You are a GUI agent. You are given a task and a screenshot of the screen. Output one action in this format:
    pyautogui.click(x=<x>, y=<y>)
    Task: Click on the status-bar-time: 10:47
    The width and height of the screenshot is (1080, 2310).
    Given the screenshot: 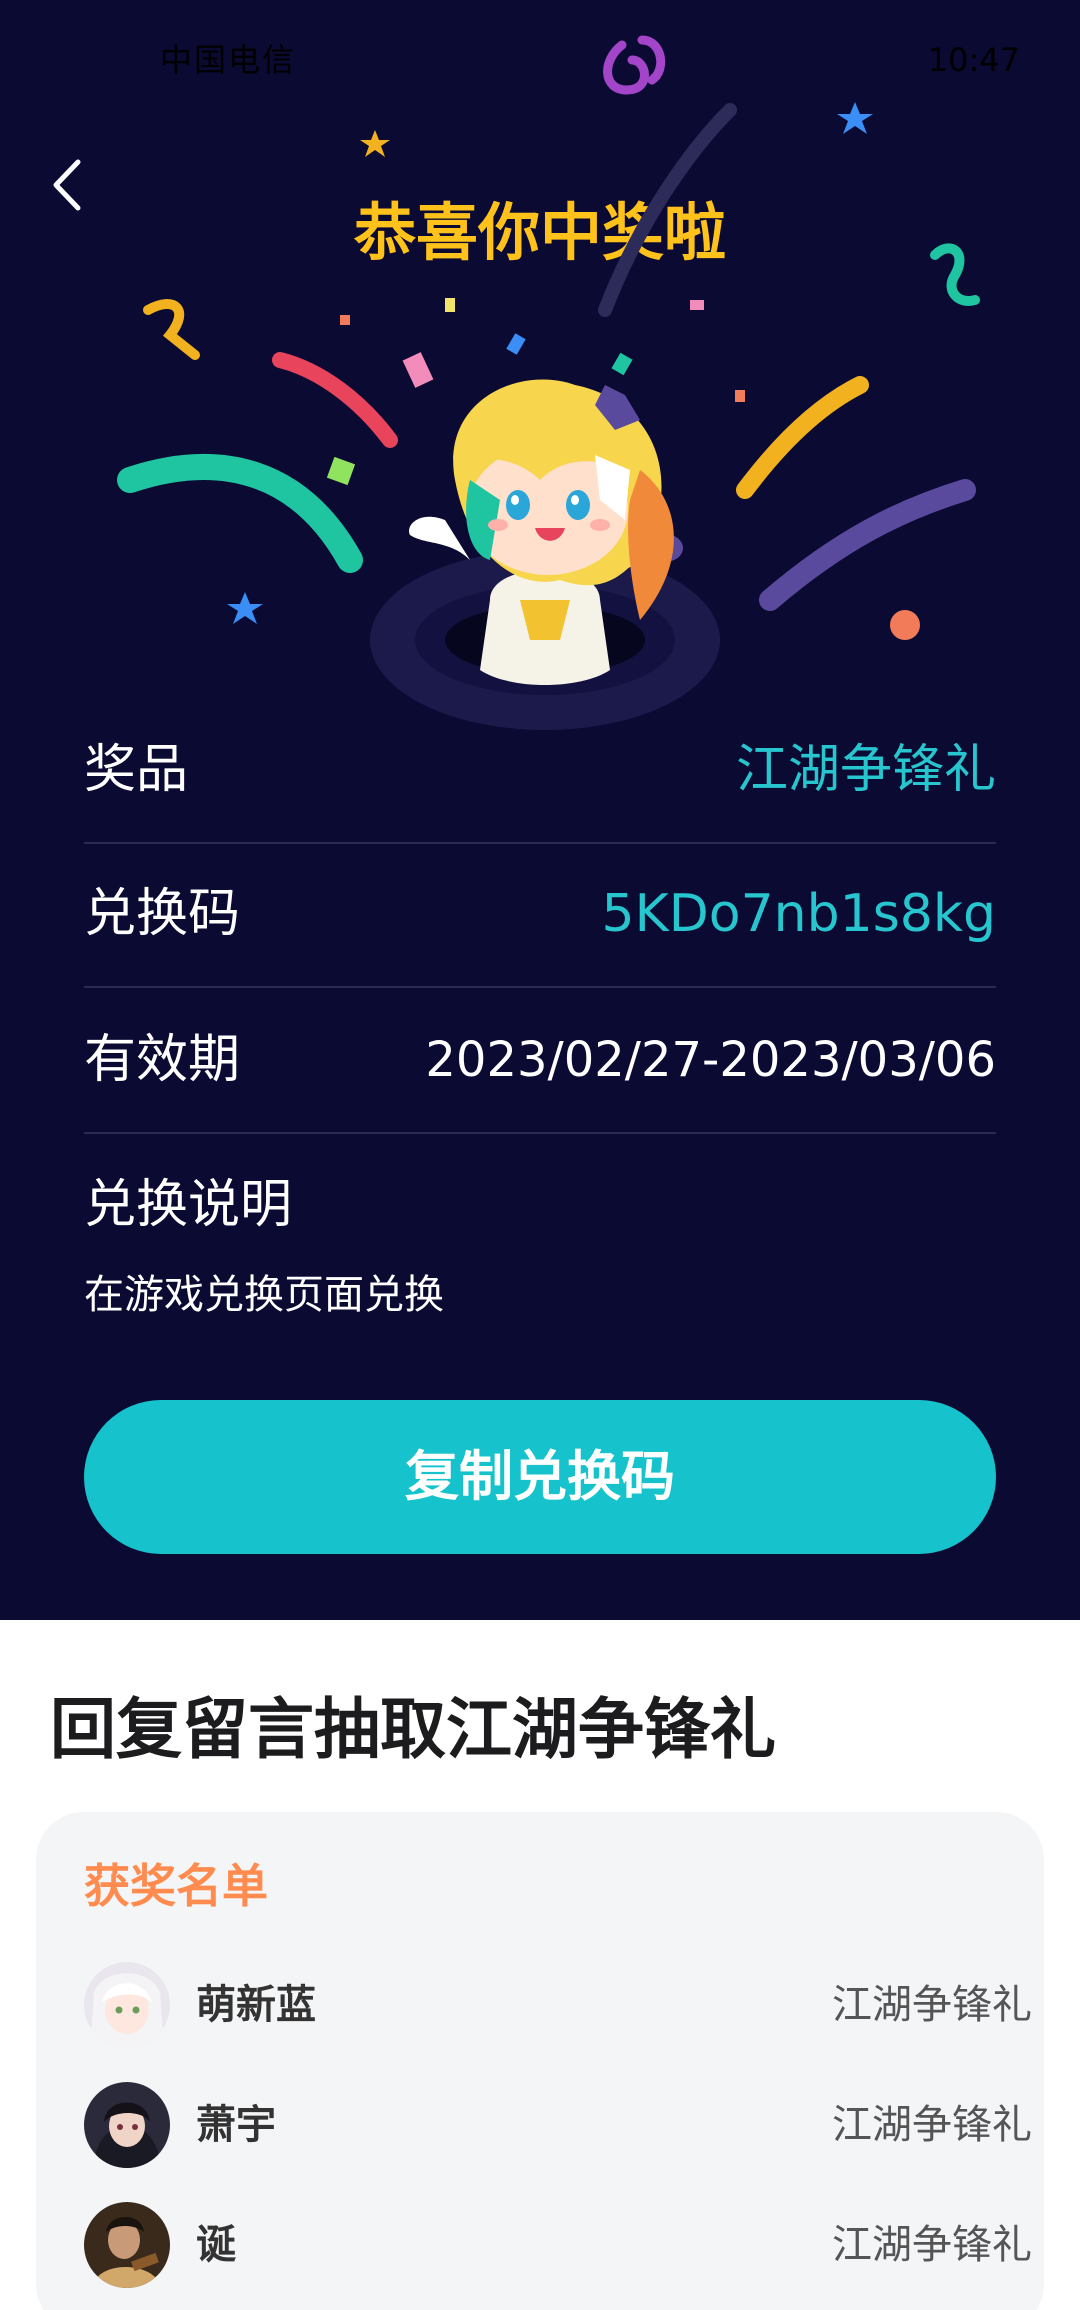 What is the action you would take?
    pyautogui.click(x=973, y=60)
    